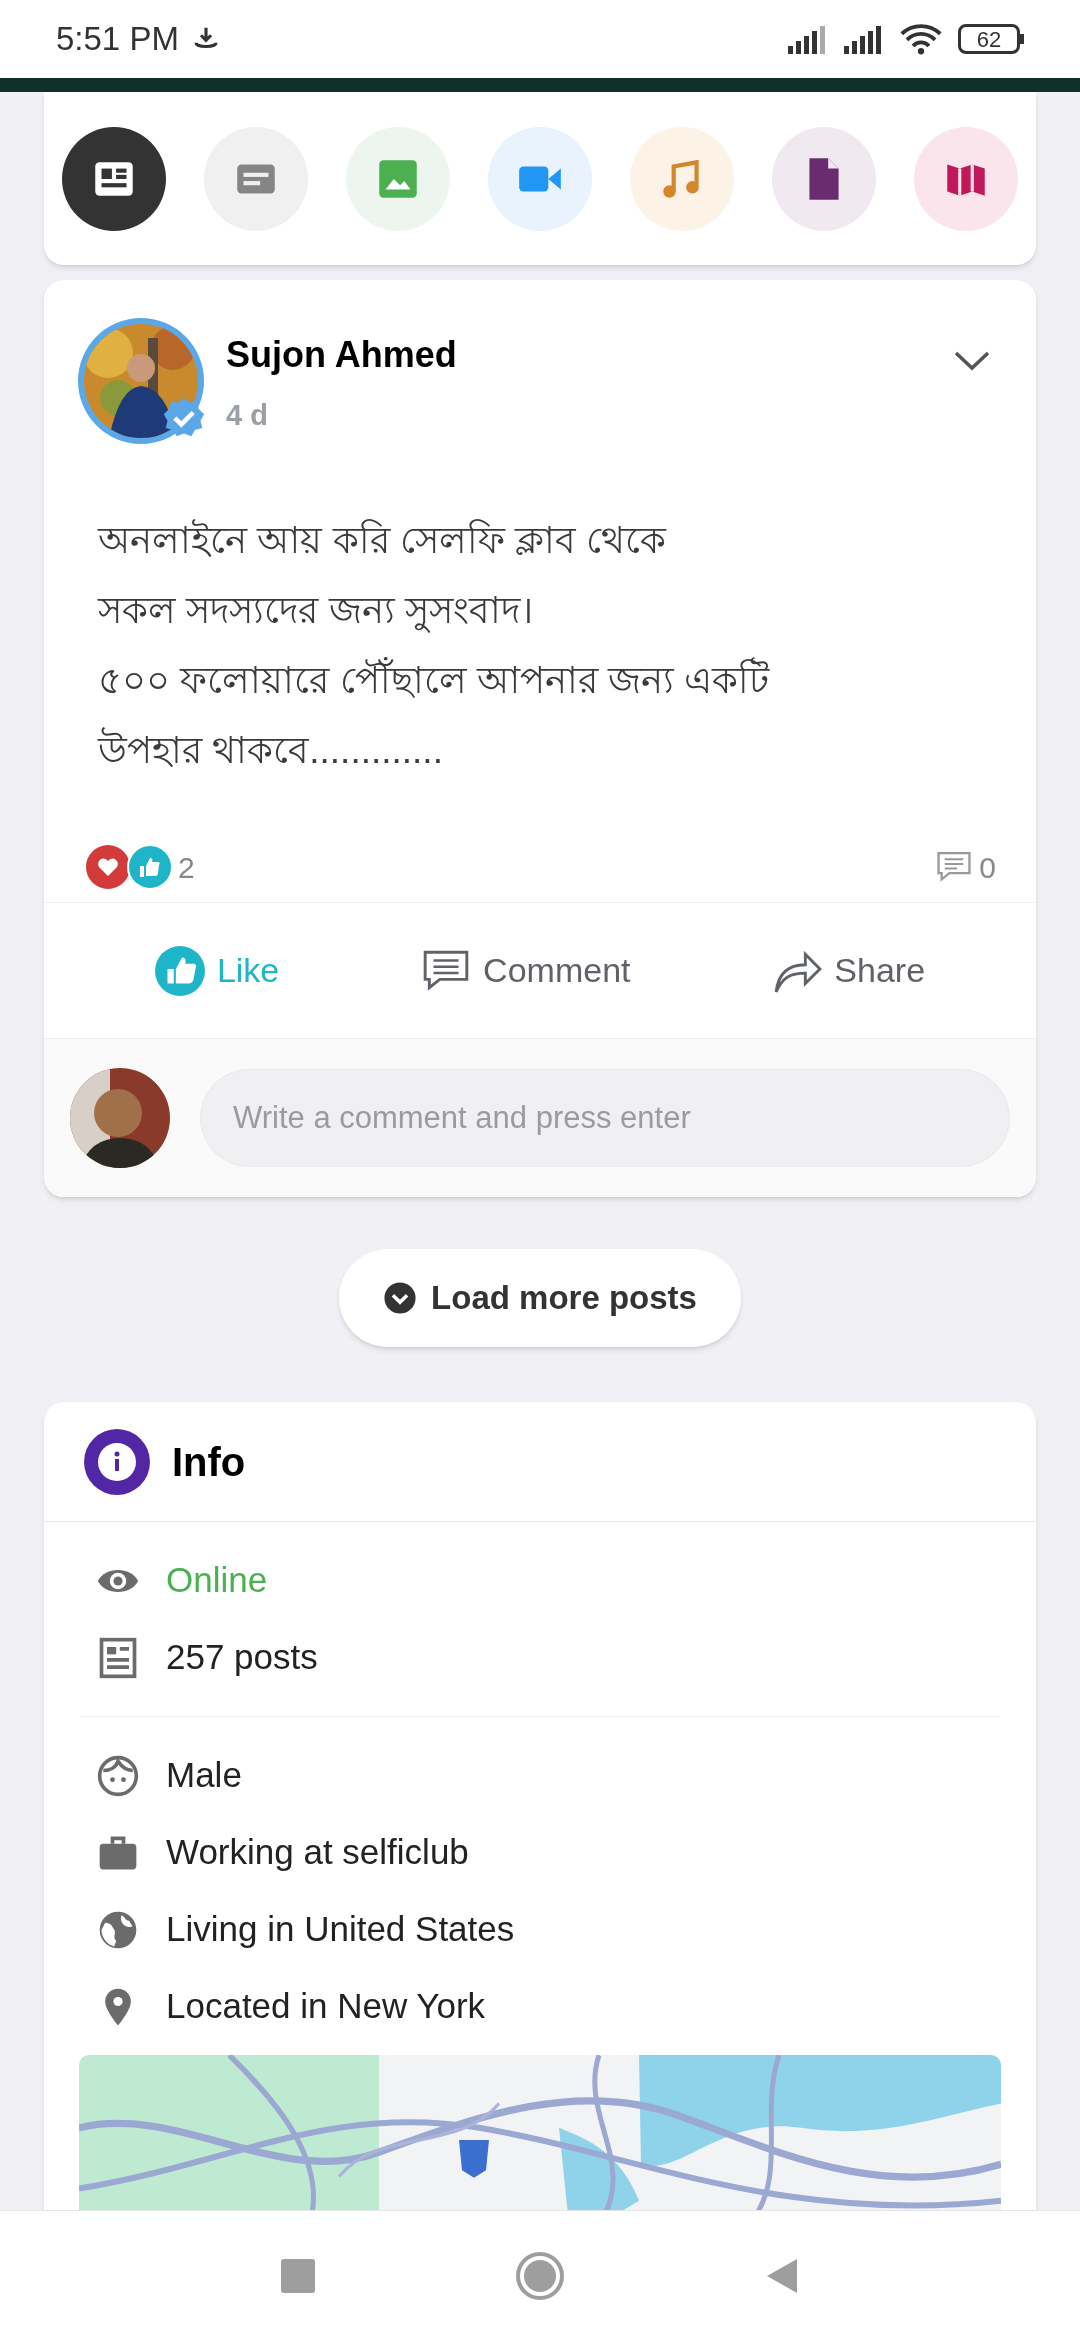 The image size is (1080, 2340). What do you see at coordinates (129, 867) in the screenshot?
I see `reaction-icons` at bounding box center [129, 867].